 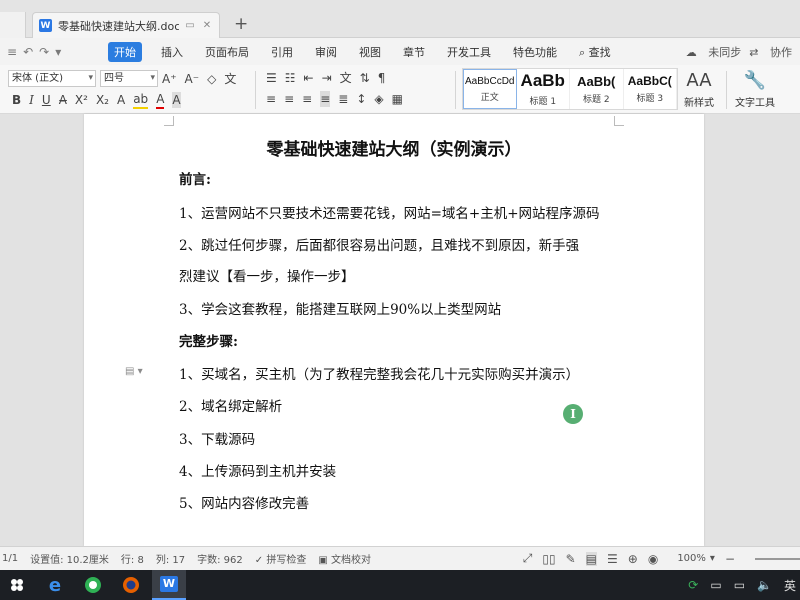 I want to click on font-color-button: A, so click(x=160, y=100).